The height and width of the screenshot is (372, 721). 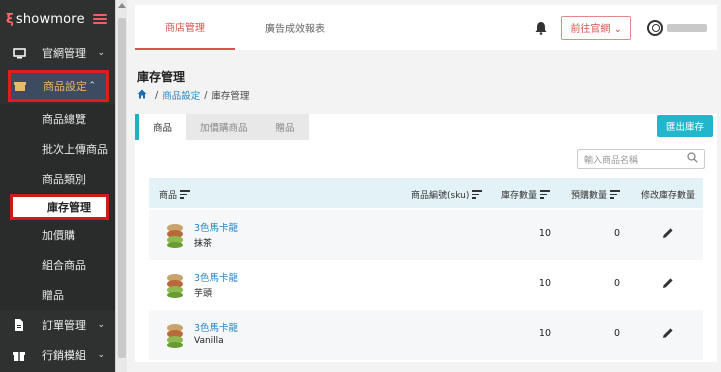 I want to click on sidebar-item-products: 商品設定 ⌃, so click(x=58, y=86).